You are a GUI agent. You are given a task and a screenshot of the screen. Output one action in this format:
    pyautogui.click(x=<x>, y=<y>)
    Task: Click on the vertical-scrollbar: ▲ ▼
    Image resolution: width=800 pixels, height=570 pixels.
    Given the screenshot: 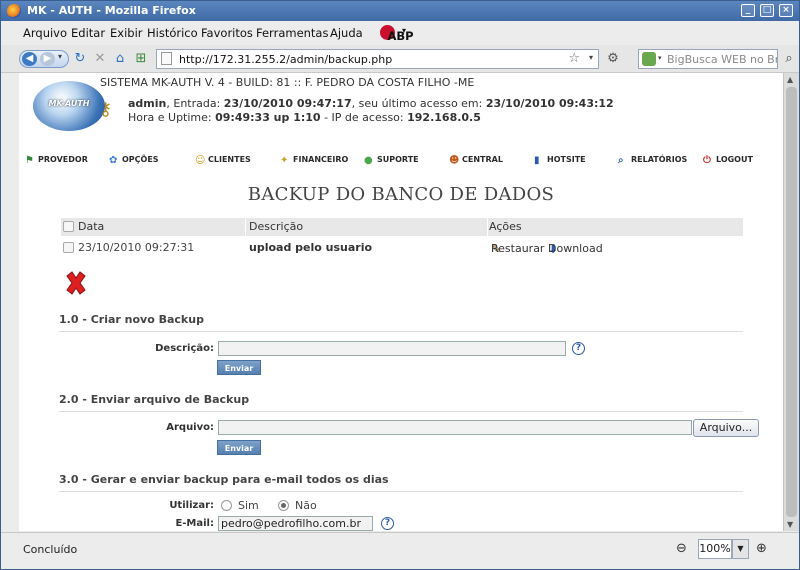 What is the action you would take?
    pyautogui.click(x=791, y=302)
    